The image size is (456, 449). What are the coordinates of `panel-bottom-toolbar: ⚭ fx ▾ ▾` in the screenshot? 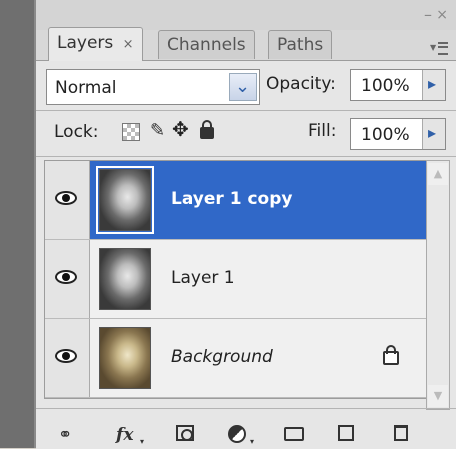 It's located at (246, 422).